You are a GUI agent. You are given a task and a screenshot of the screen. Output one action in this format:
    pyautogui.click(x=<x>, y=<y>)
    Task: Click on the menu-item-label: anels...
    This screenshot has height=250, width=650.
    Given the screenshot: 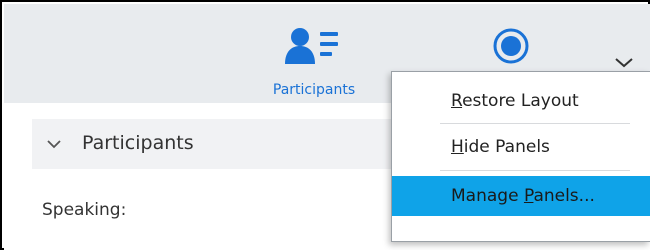 What is the action you would take?
    pyautogui.click(x=564, y=196)
    